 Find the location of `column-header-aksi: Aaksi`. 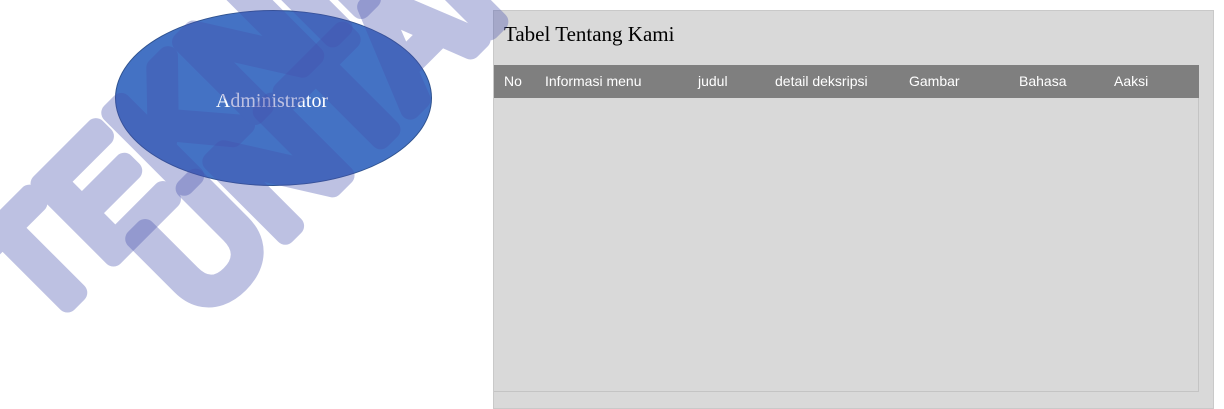

column-header-aksi: Aaksi is located at coordinates (1131, 81).